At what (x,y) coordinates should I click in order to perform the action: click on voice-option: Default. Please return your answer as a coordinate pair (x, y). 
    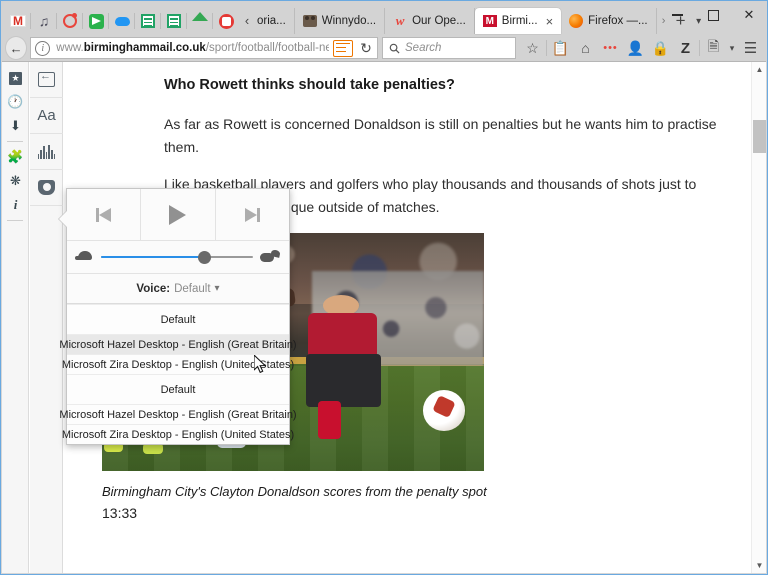
    Looking at the image, I should click on (178, 319).